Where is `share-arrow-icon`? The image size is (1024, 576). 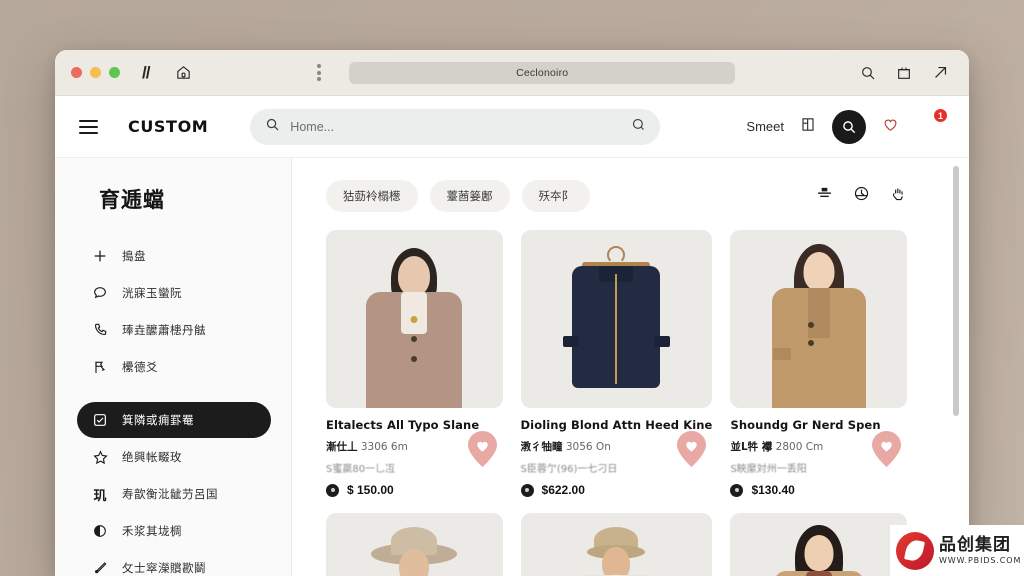 share-arrow-icon is located at coordinates (940, 72).